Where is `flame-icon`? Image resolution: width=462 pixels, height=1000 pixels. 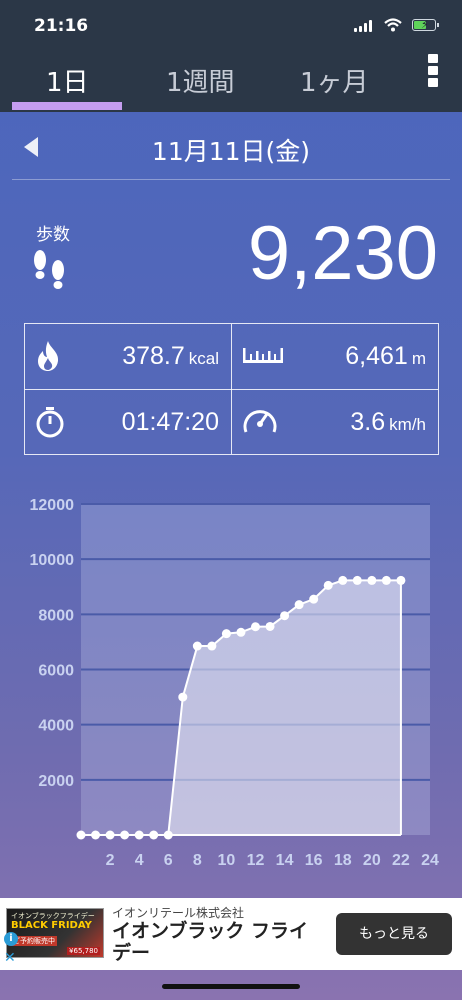 flame-icon is located at coordinates (48, 356).